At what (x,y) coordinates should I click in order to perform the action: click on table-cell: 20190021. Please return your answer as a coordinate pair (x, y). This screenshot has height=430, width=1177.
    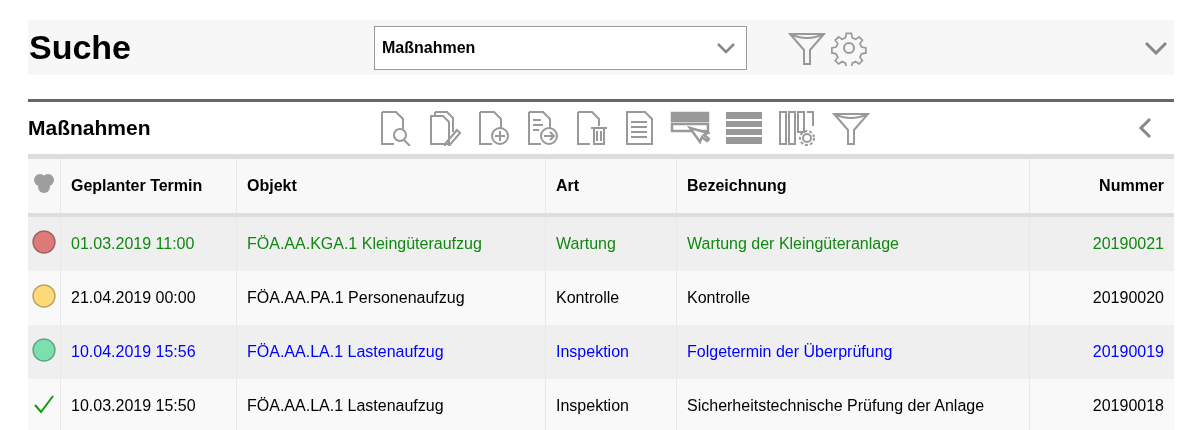
    Looking at the image, I should click on (1101, 243).